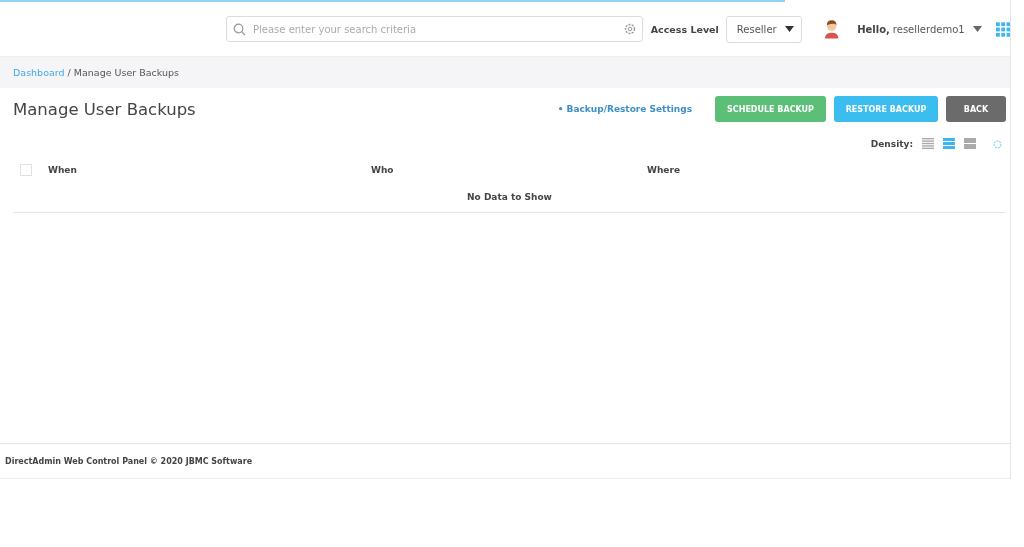 The image size is (1024, 547). Describe the element at coordinates (1002, 29) in the screenshot. I see `apps-grid-icon` at that location.